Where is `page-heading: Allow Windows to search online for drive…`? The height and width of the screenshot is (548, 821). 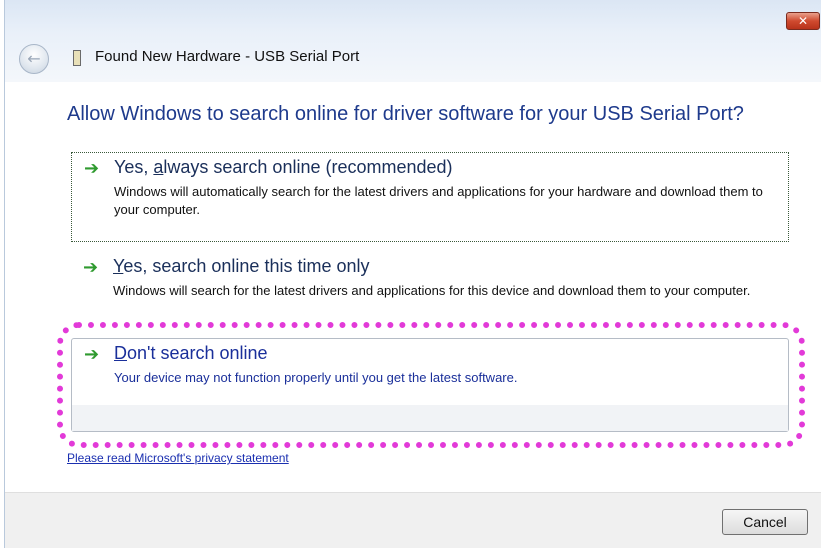
page-heading: Allow Windows to search online for drive… is located at coordinates (405, 114).